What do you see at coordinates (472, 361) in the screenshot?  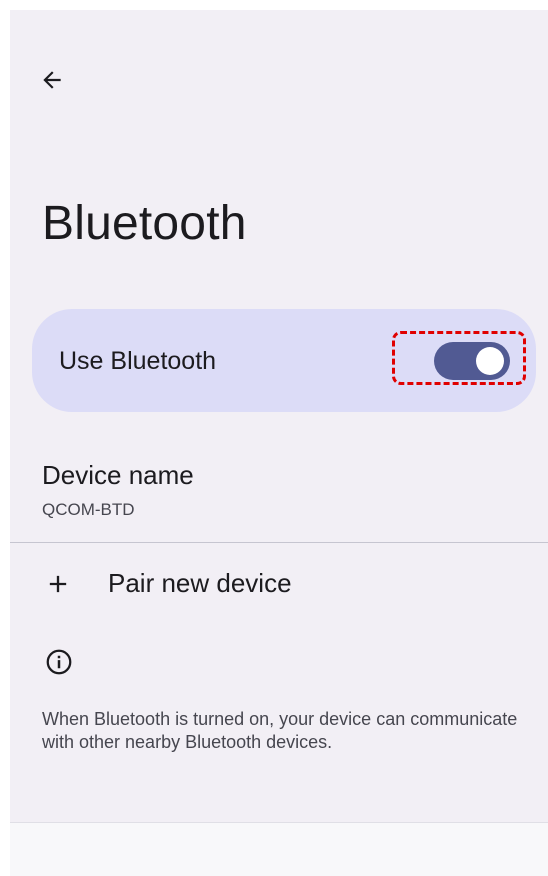 I see `bluetooth-toggle-switch` at bounding box center [472, 361].